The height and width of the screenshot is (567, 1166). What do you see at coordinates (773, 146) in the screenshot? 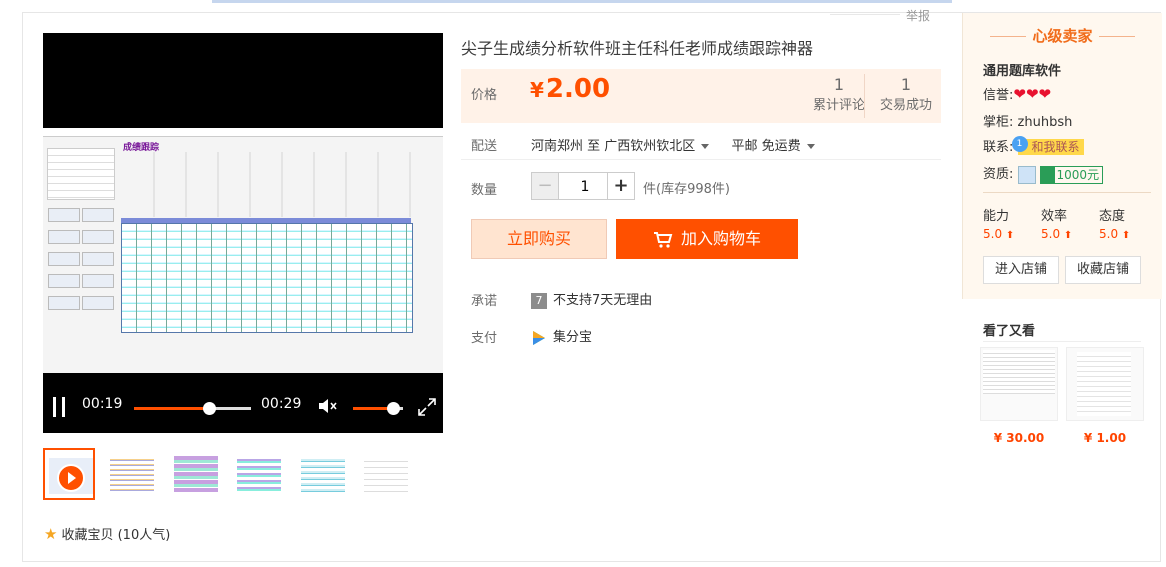
I see `shipping-method-select: 平邮 免运费` at bounding box center [773, 146].